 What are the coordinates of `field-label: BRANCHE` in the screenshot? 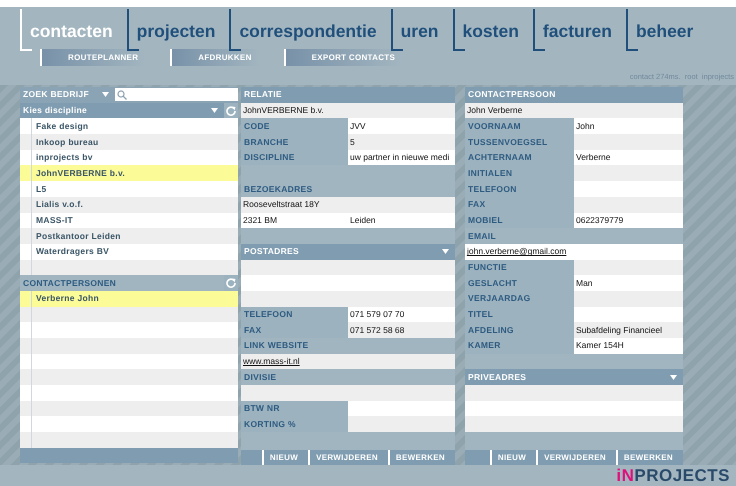 It's located at (294, 142).